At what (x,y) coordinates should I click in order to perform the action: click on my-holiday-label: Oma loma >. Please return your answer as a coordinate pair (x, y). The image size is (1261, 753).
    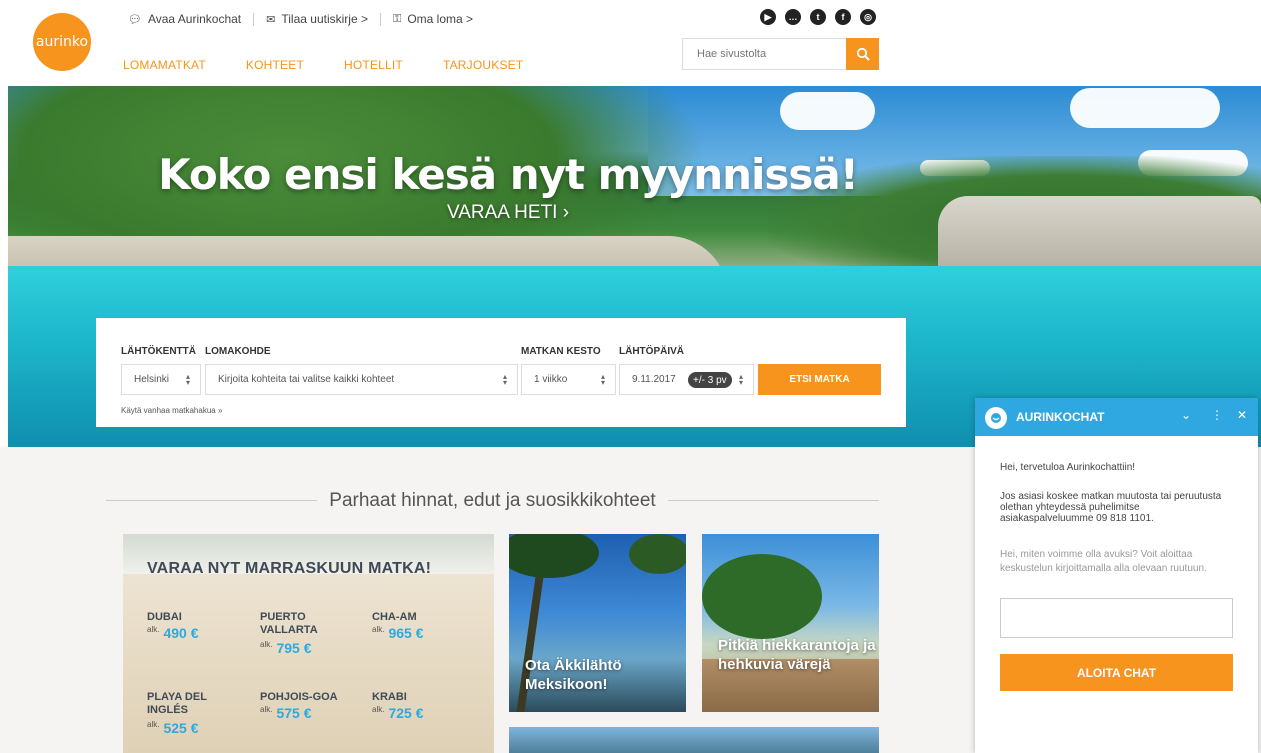
    Looking at the image, I should click on (440, 19).